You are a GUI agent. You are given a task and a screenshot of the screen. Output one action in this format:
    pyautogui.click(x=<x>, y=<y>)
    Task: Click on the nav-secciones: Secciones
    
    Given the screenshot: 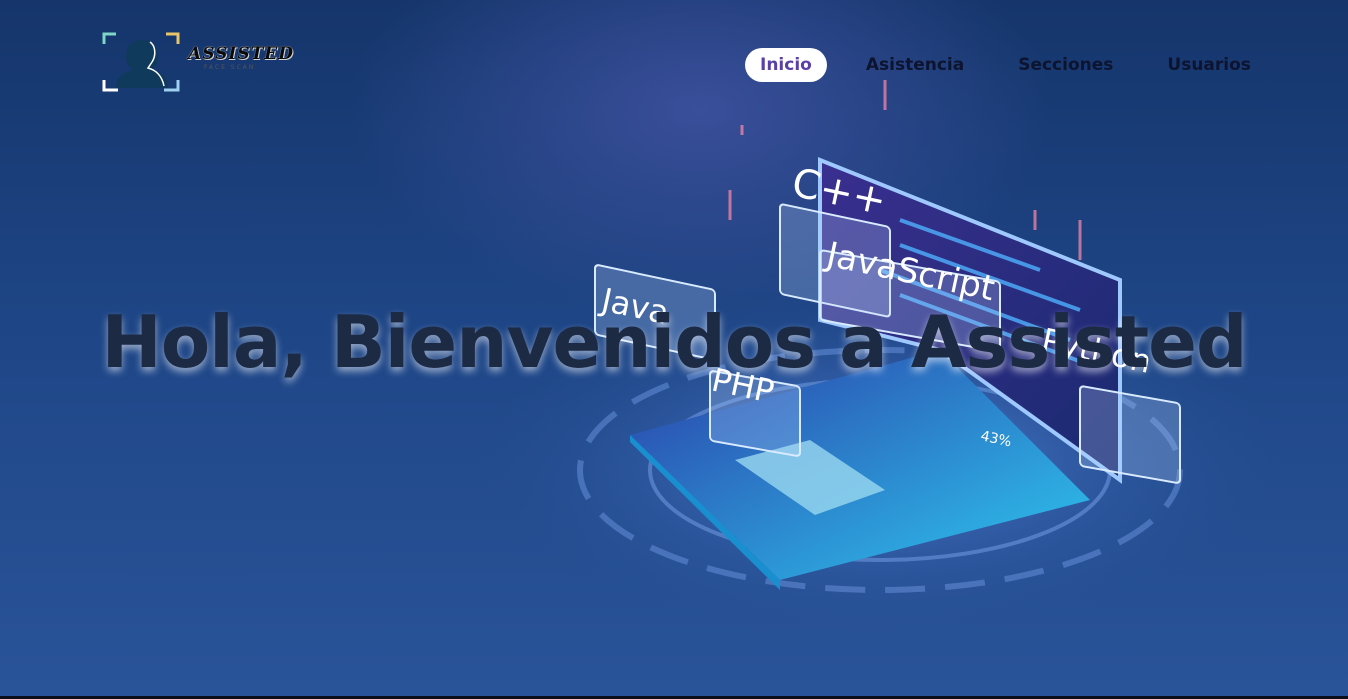 What is the action you would take?
    pyautogui.click(x=1065, y=65)
    